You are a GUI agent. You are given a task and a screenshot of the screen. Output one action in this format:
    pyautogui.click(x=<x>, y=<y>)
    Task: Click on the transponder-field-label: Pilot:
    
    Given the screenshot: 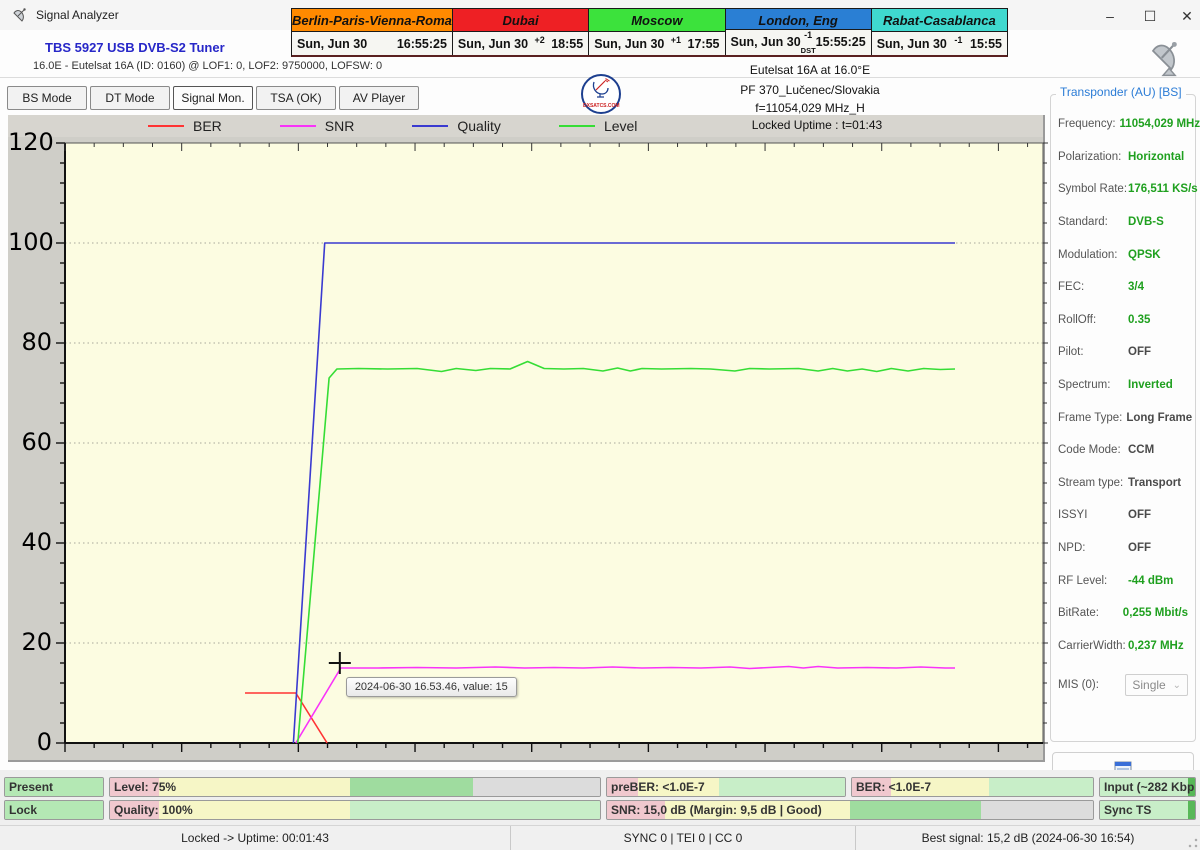 What is the action you would take?
    pyautogui.click(x=1071, y=352)
    